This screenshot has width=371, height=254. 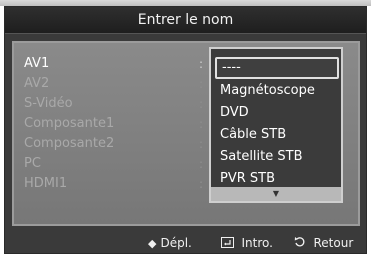 I want to click on move-icon: ◆, so click(x=152, y=243).